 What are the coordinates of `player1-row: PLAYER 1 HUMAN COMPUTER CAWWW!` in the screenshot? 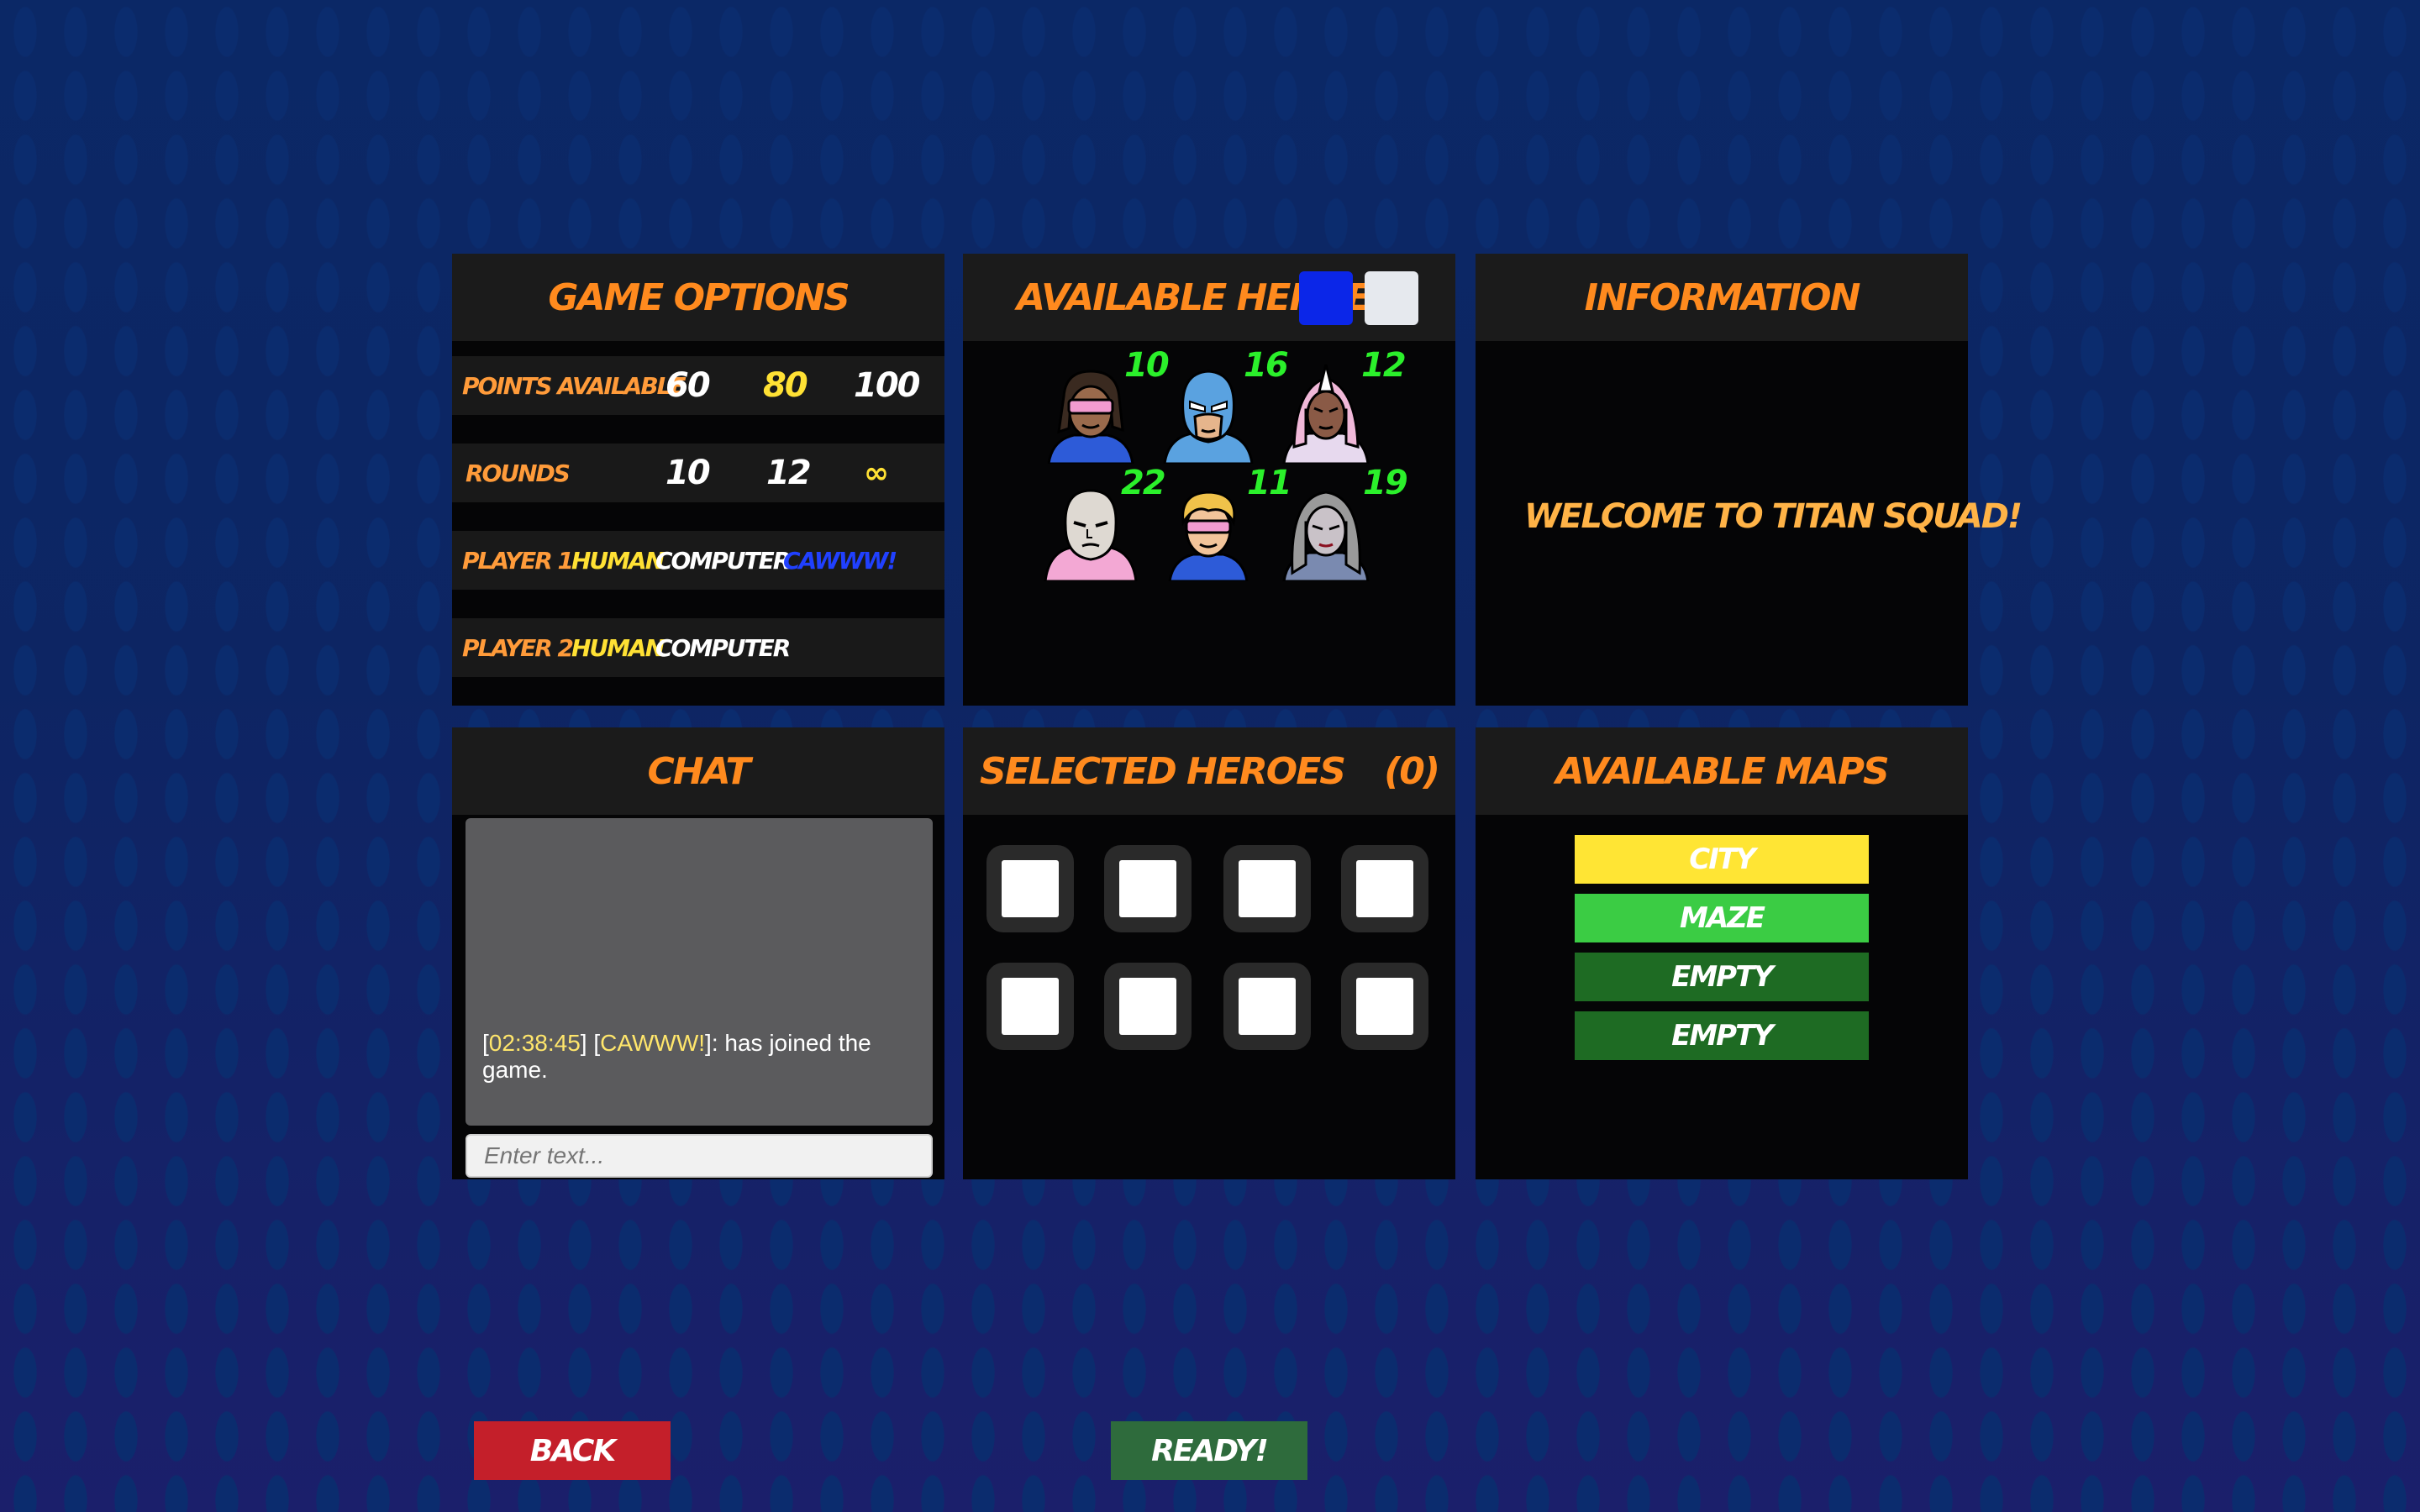 It's located at (698, 560).